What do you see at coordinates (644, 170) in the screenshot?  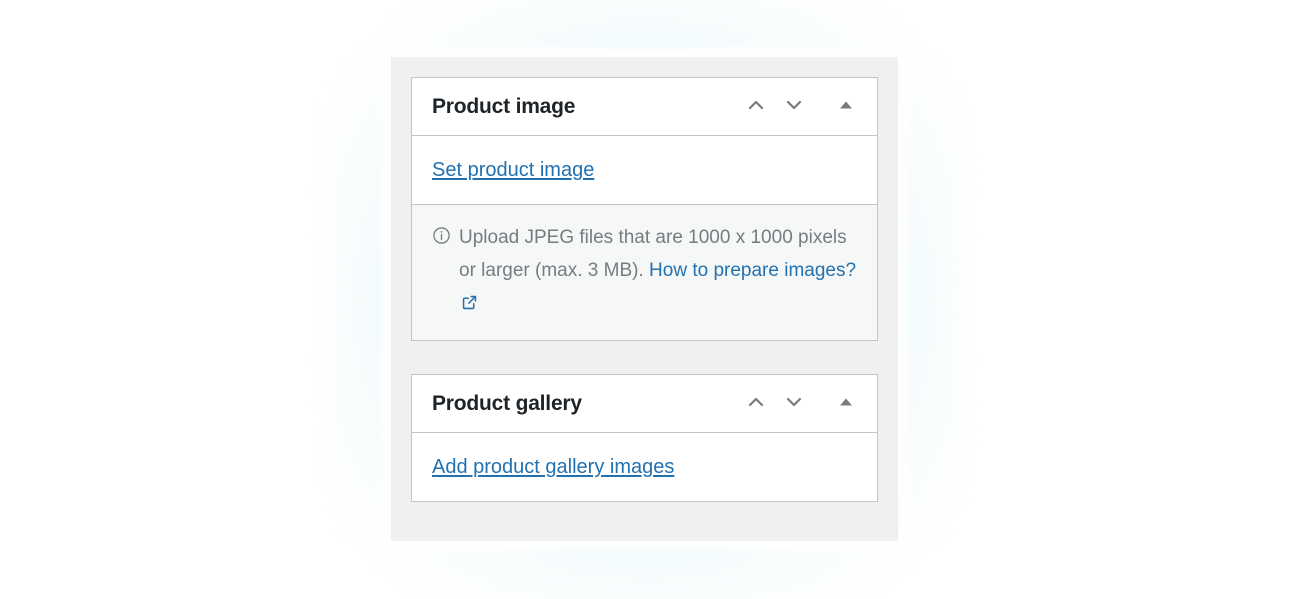 I see `postbox-body-product-image: Set product image` at bounding box center [644, 170].